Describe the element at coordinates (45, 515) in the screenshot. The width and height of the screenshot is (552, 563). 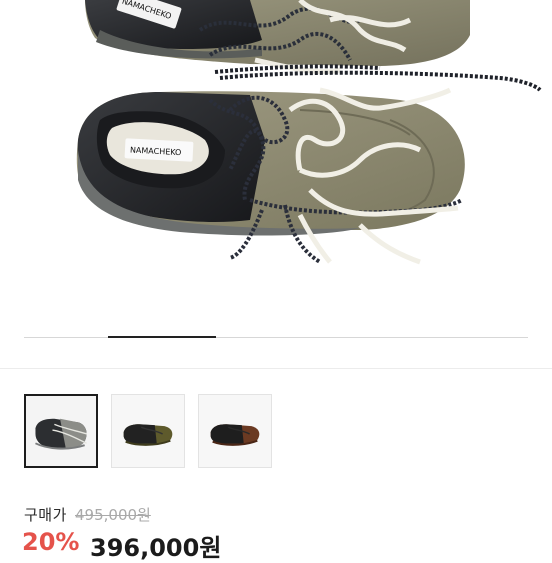
I see `price-label: 구매가` at that location.